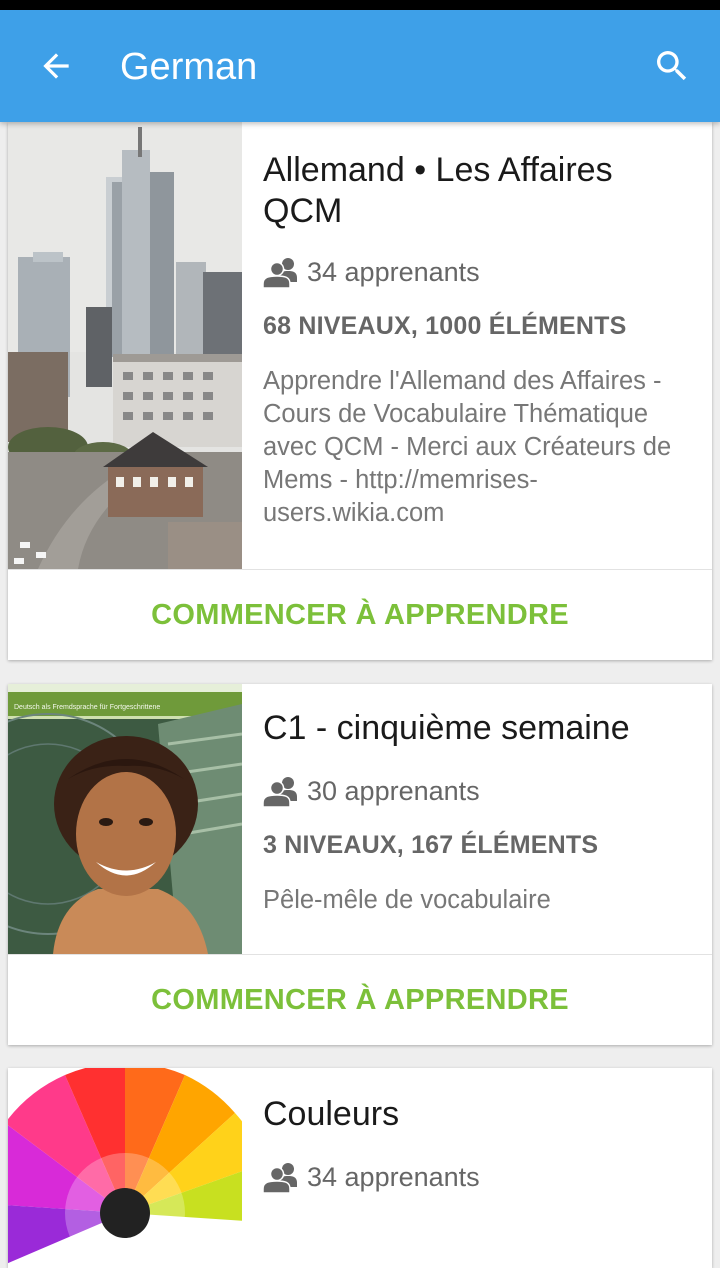  Describe the element at coordinates (445, 326) in the screenshot. I see `course-levels: 68 NIVEAUX, 1000 ÉLÉMENTS` at that location.